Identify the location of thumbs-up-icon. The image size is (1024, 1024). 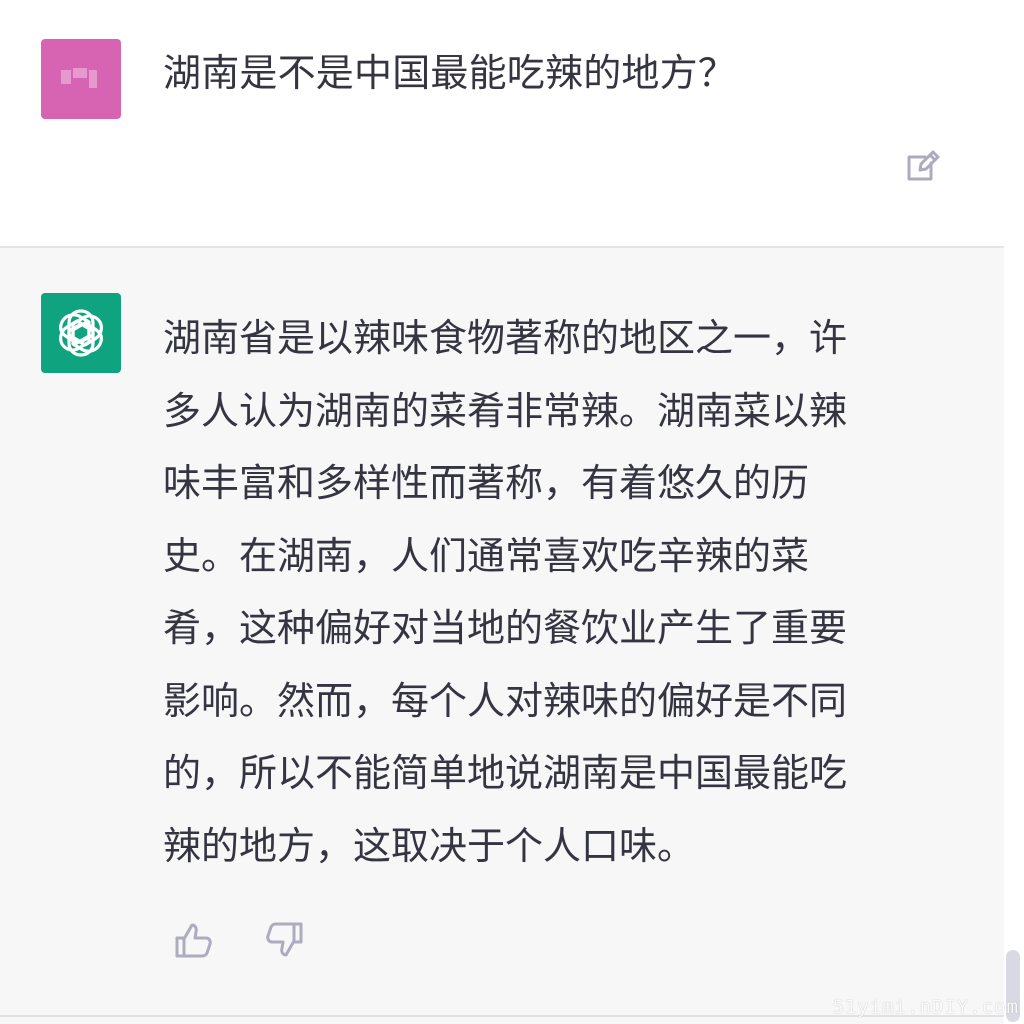
(193, 940).